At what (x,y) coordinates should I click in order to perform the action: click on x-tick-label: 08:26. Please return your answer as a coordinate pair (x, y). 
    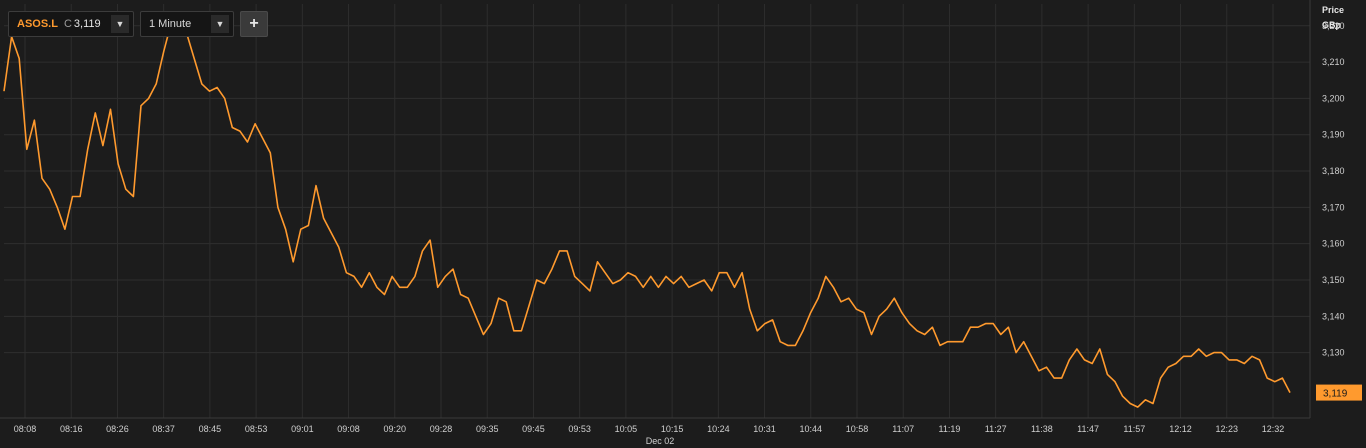
    Looking at the image, I should click on (117, 429).